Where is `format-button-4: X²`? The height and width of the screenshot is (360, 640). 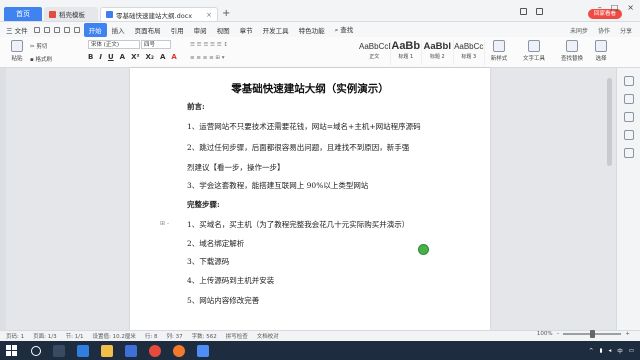
format-button-4: X² is located at coordinates (135, 57).